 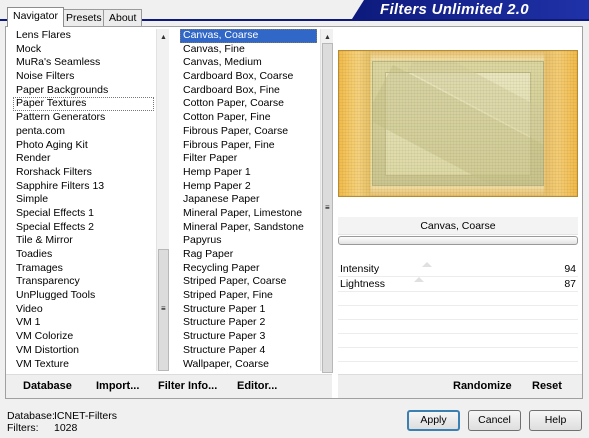 What do you see at coordinates (555, 420) in the screenshot?
I see `help-button: Help` at bounding box center [555, 420].